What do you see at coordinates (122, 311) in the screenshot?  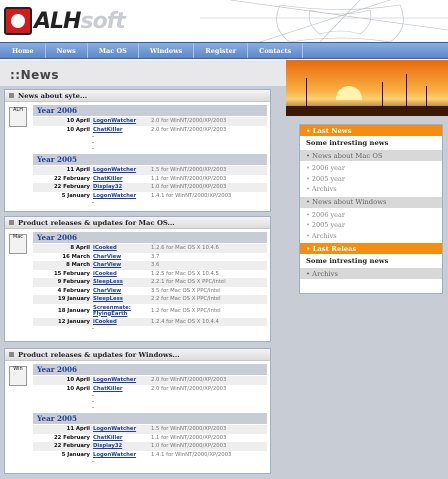 I see `product-link: Screenmate: FlyingEarth` at bounding box center [122, 311].